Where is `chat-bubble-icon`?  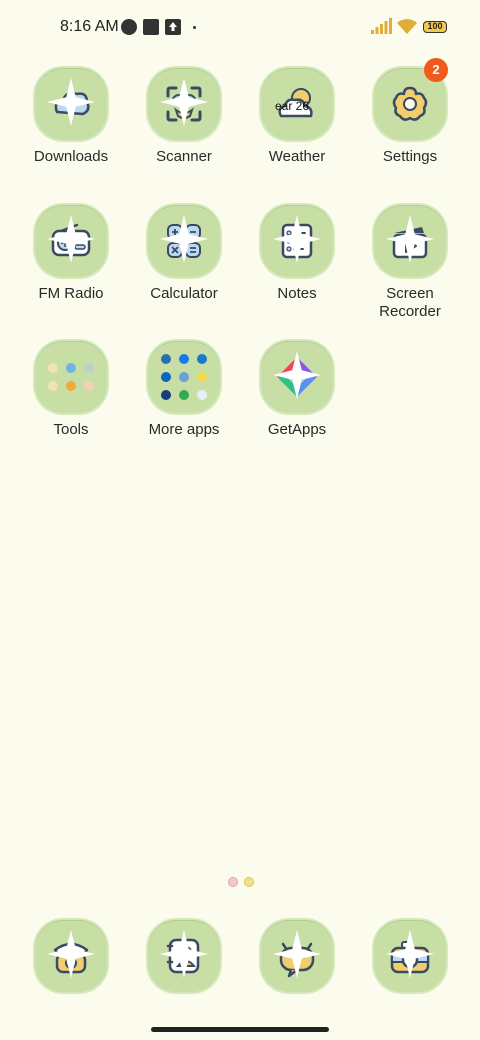 chat-bubble-icon is located at coordinates (297, 956).